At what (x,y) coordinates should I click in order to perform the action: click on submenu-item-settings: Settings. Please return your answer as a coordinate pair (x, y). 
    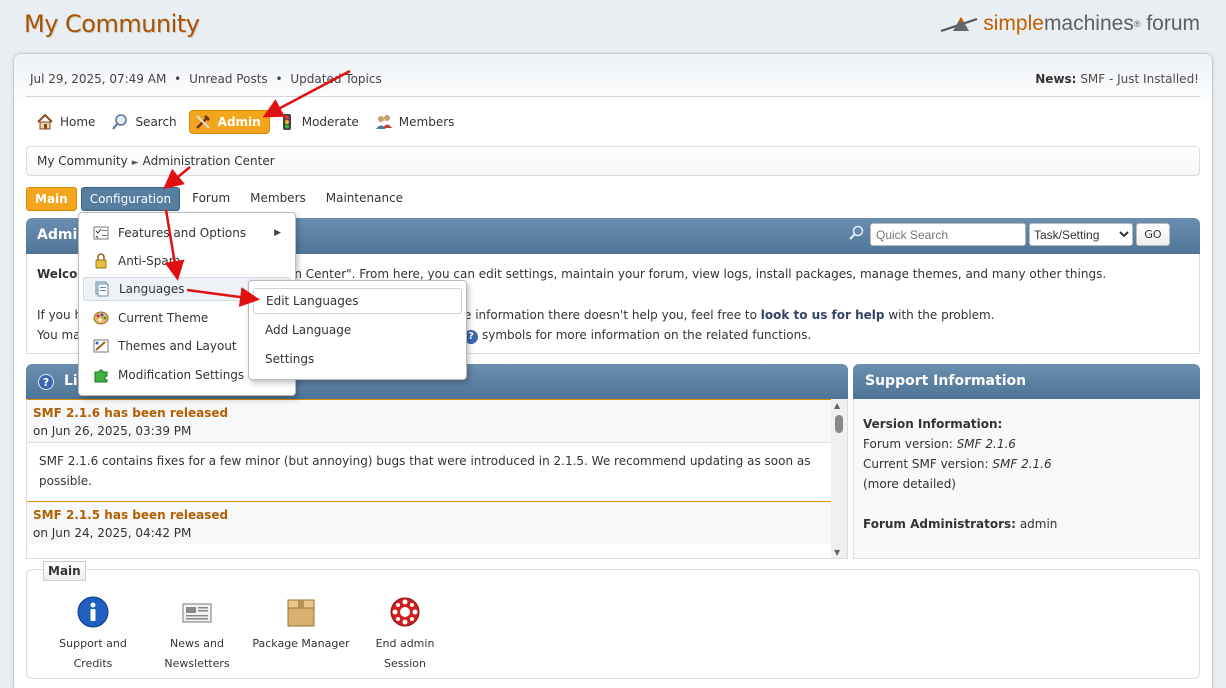
    Looking at the image, I should click on (357, 359).